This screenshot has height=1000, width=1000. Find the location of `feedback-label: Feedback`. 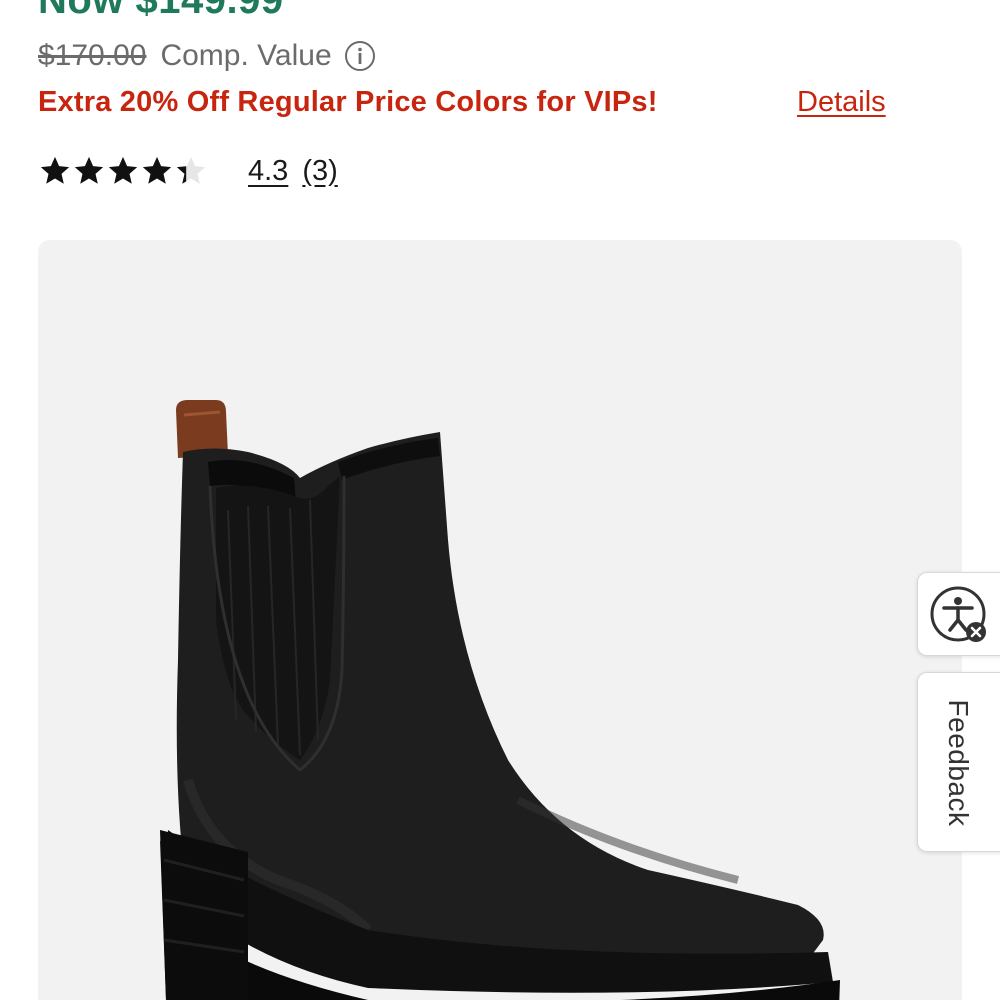

feedback-label: Feedback is located at coordinates (958, 763).